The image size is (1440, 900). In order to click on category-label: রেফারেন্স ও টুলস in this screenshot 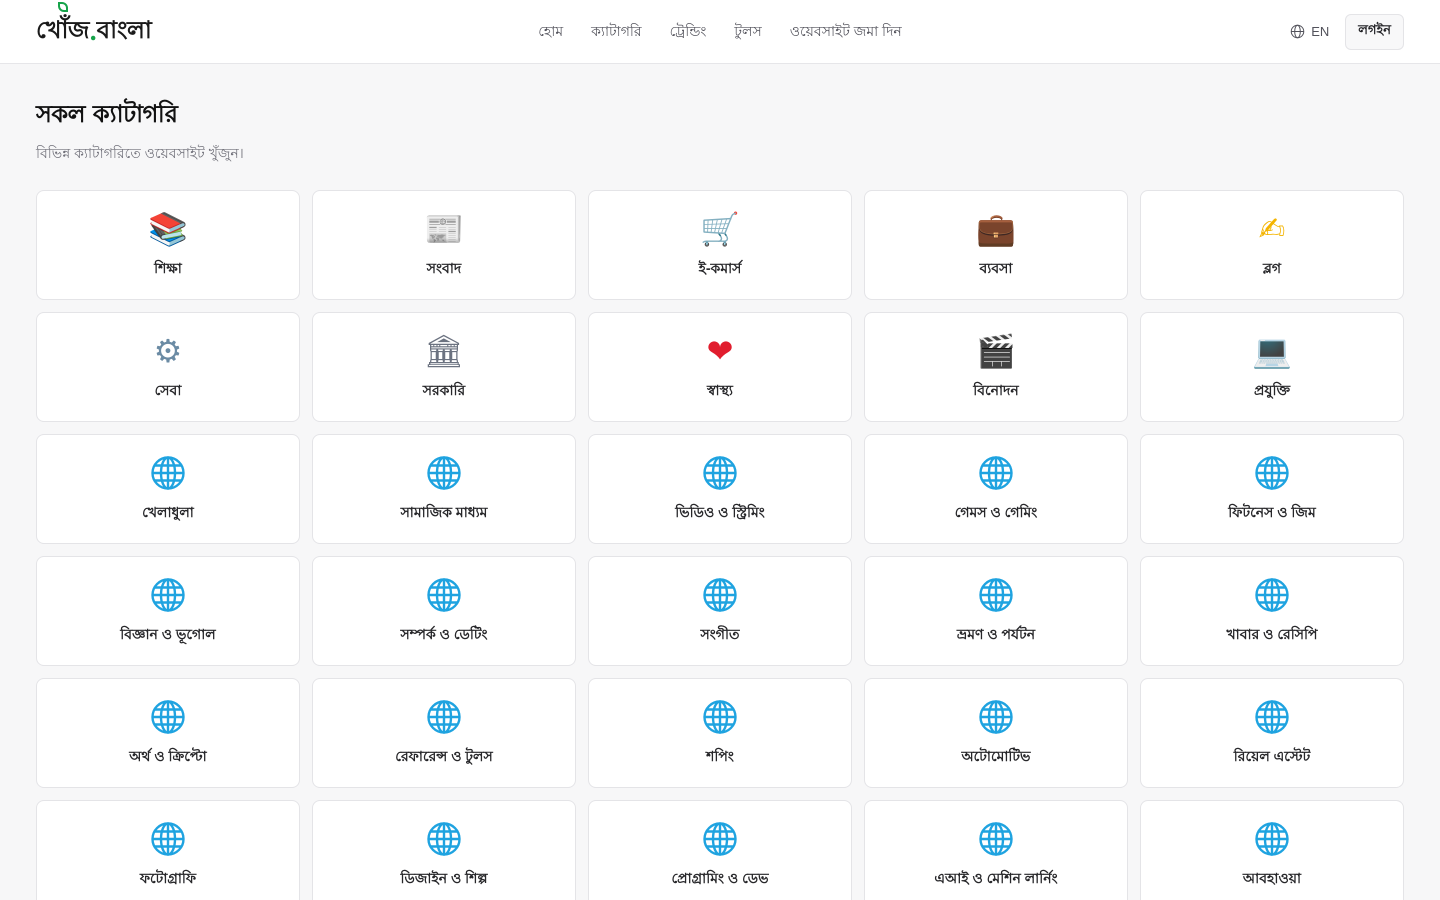, I will do `click(444, 756)`.